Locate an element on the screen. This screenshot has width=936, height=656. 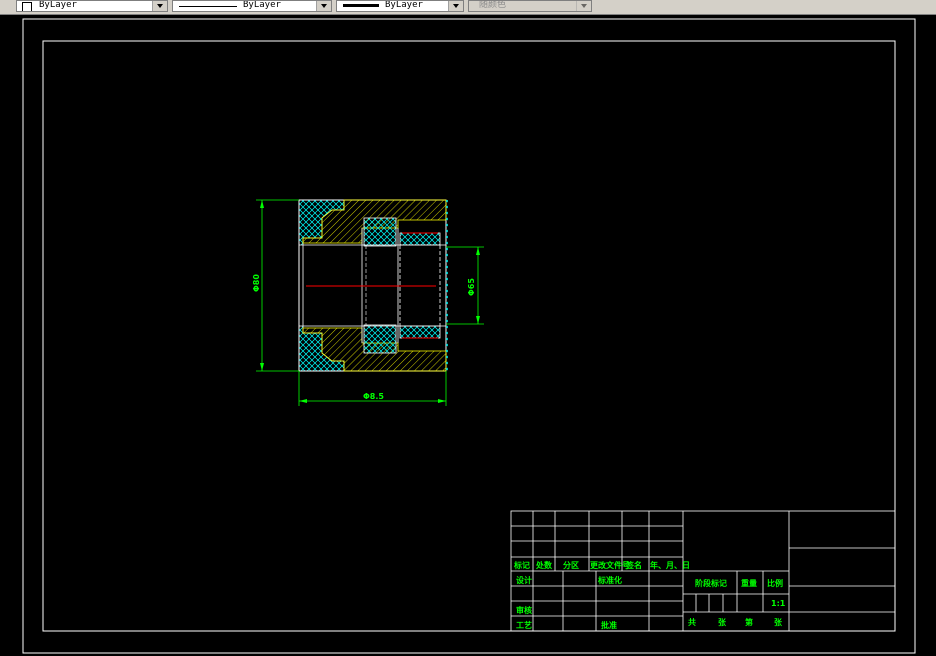
tb-label-mark: 标记 is located at coordinates (521, 565).